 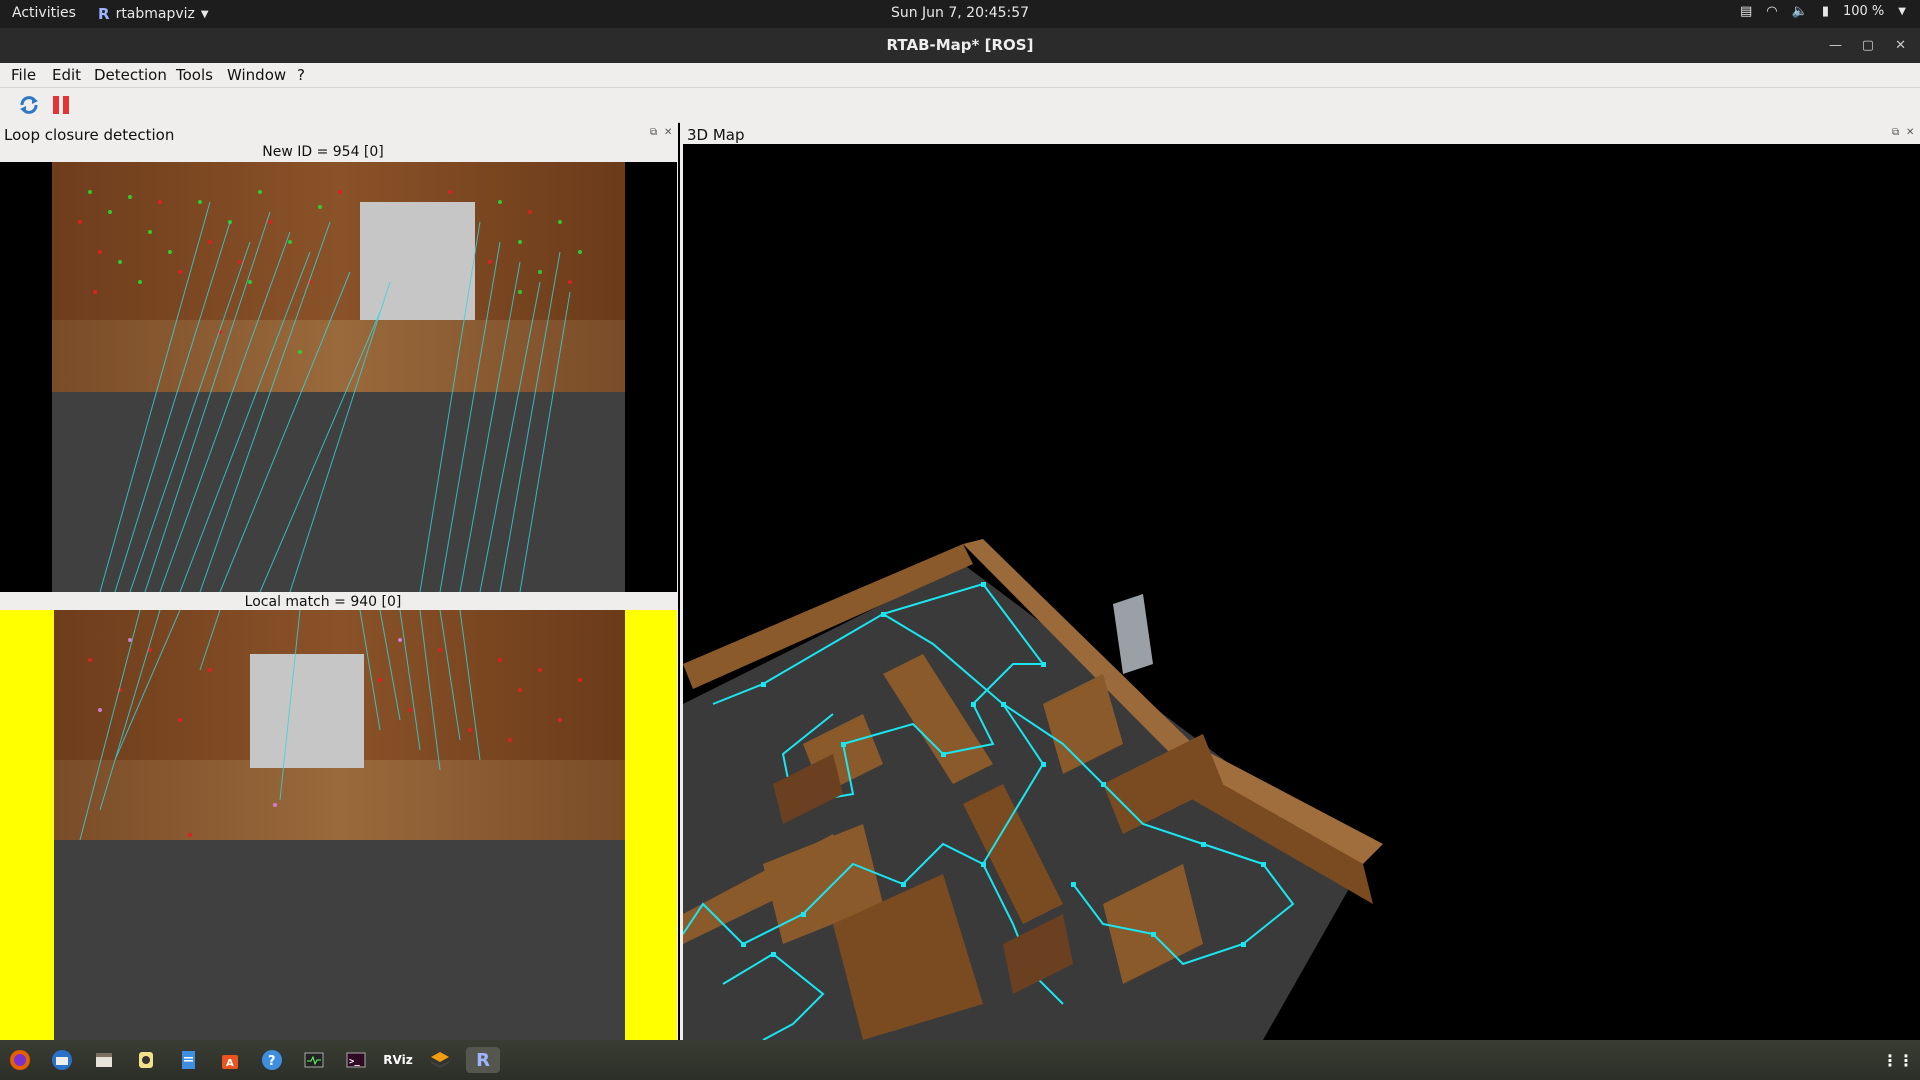 What do you see at coordinates (256, 75) in the screenshot?
I see `menu-window: Window` at bounding box center [256, 75].